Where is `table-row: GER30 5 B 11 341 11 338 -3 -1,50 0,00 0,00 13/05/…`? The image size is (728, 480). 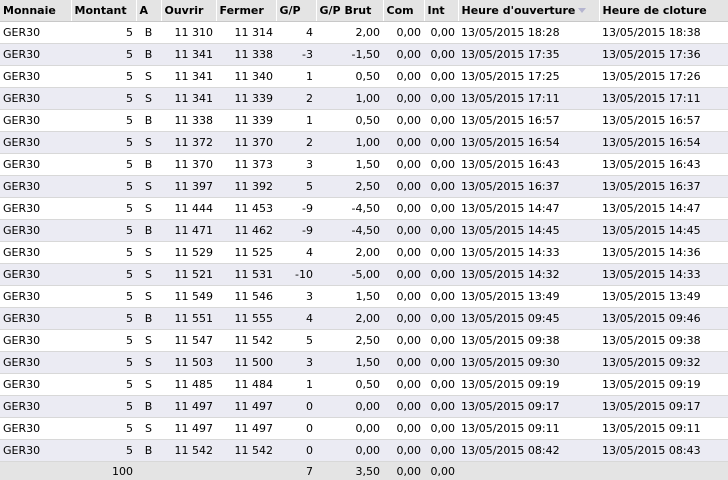 table-row: GER30 5 B 11 341 11 338 -3 -1,50 0,00 0,00 13/05/… is located at coordinates (364, 54).